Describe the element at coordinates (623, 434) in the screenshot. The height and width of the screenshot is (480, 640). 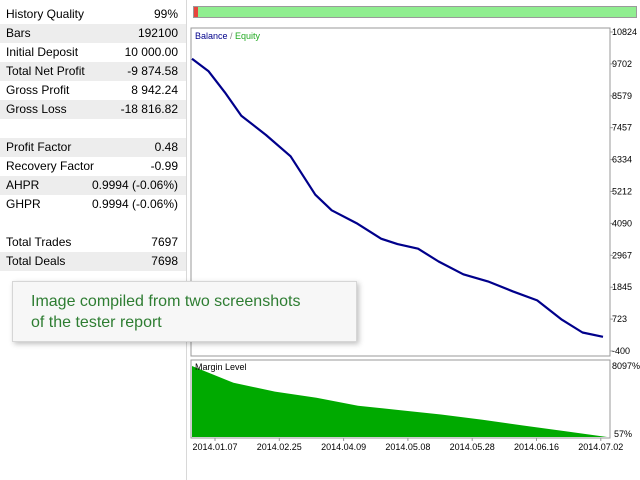
I see `margin-y-bottom: 57%` at that location.